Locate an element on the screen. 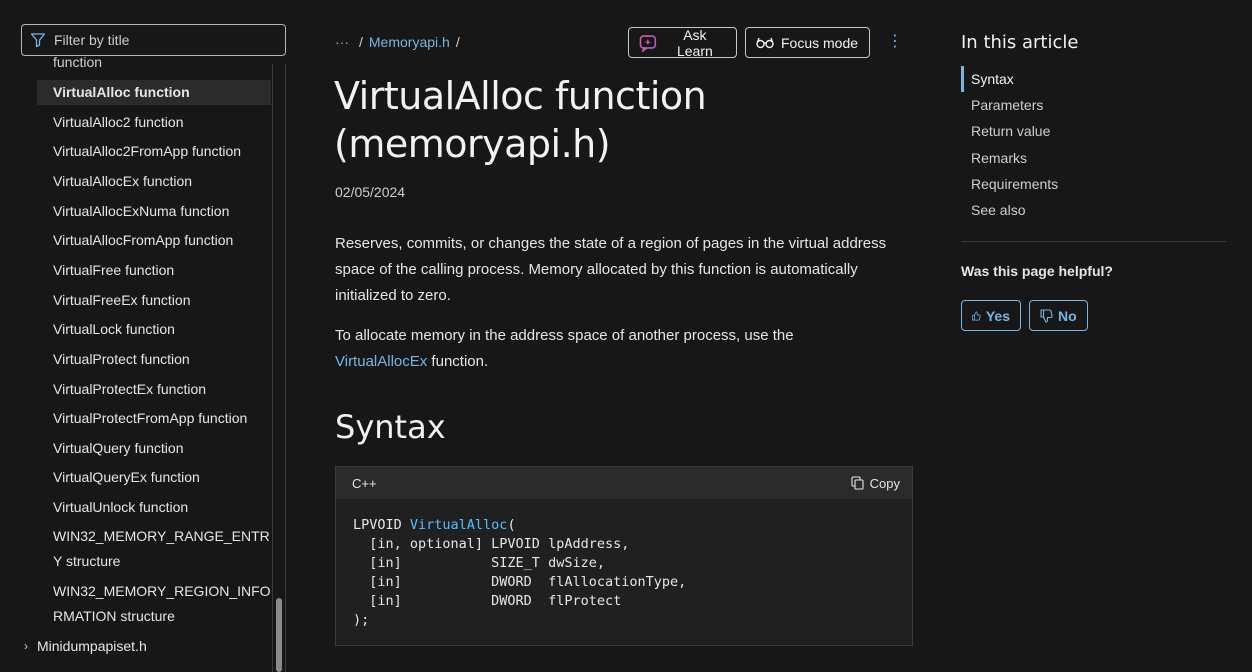 The height and width of the screenshot is (672, 1252). tree-item: VirtualProtectEx function is located at coordinates (154, 389).